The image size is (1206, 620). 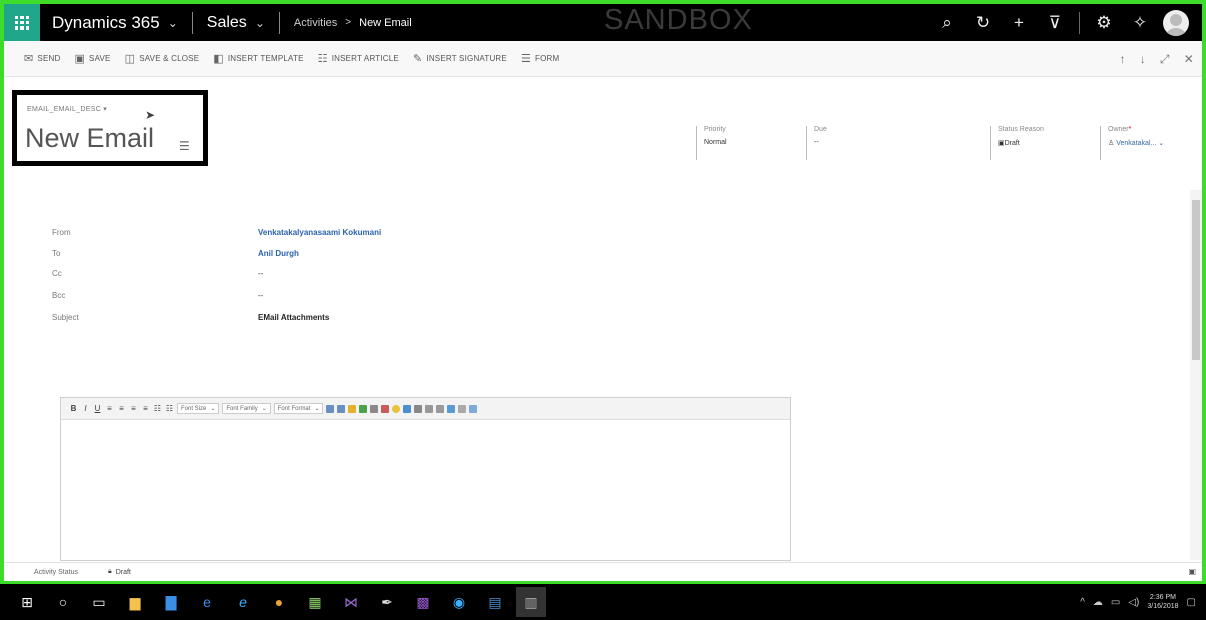 I want to click on align-right-icon: ≡, so click(x=133, y=409).